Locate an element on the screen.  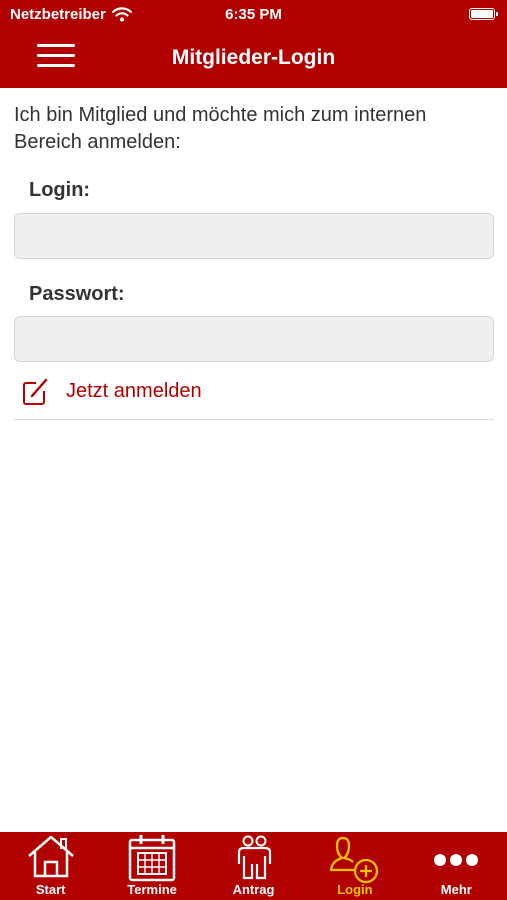
tab-mehr: Mehr is located at coordinates (456, 866).